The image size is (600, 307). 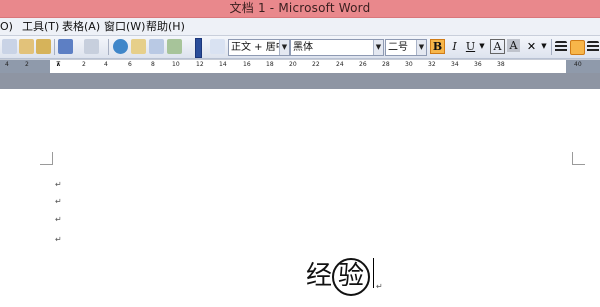 What do you see at coordinates (124, 26) in the screenshot?
I see `menu-item-window: 窗口(W)` at bounding box center [124, 26].